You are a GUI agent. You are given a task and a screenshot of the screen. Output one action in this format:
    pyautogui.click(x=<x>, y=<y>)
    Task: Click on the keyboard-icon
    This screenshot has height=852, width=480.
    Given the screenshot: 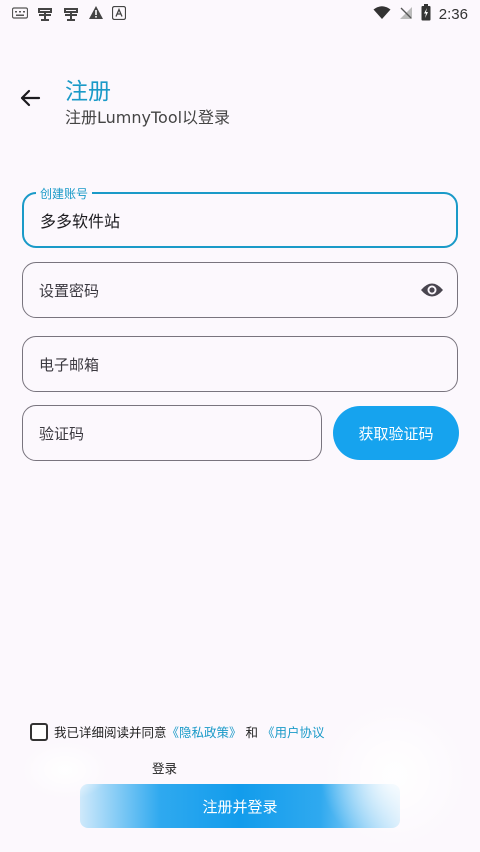 What is the action you would take?
    pyautogui.click(x=20, y=14)
    